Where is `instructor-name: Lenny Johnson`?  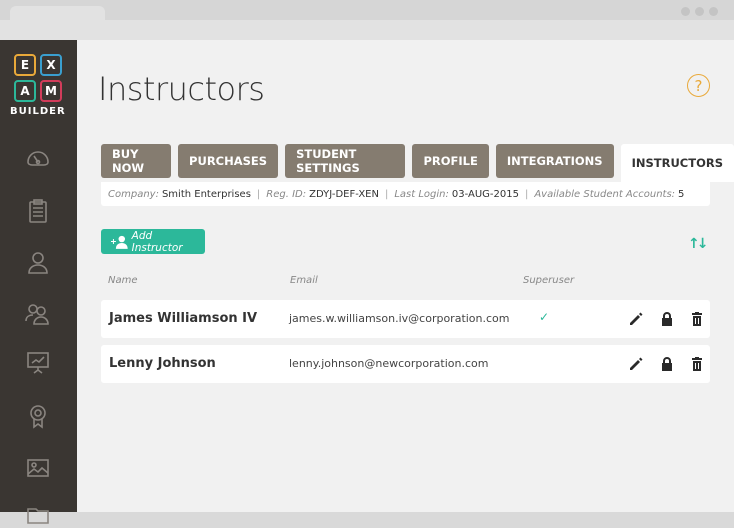 instructor-name: Lenny Johnson is located at coordinates (162, 363).